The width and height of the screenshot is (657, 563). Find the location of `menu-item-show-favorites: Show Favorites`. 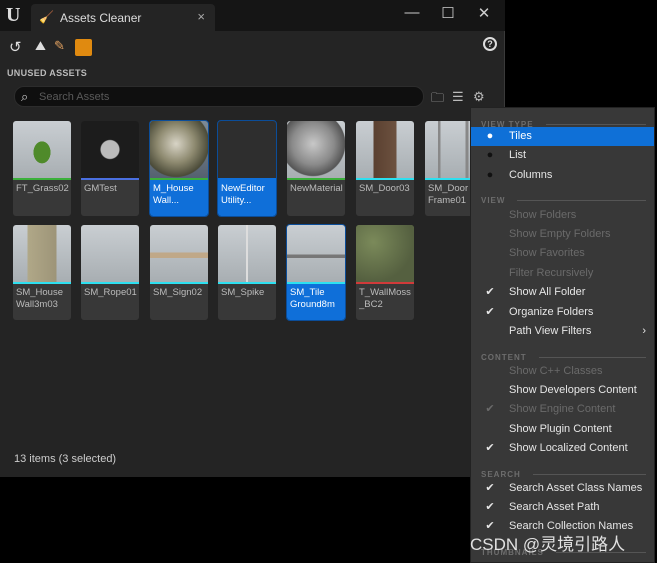

menu-item-show-favorites: Show Favorites is located at coordinates (562, 253).